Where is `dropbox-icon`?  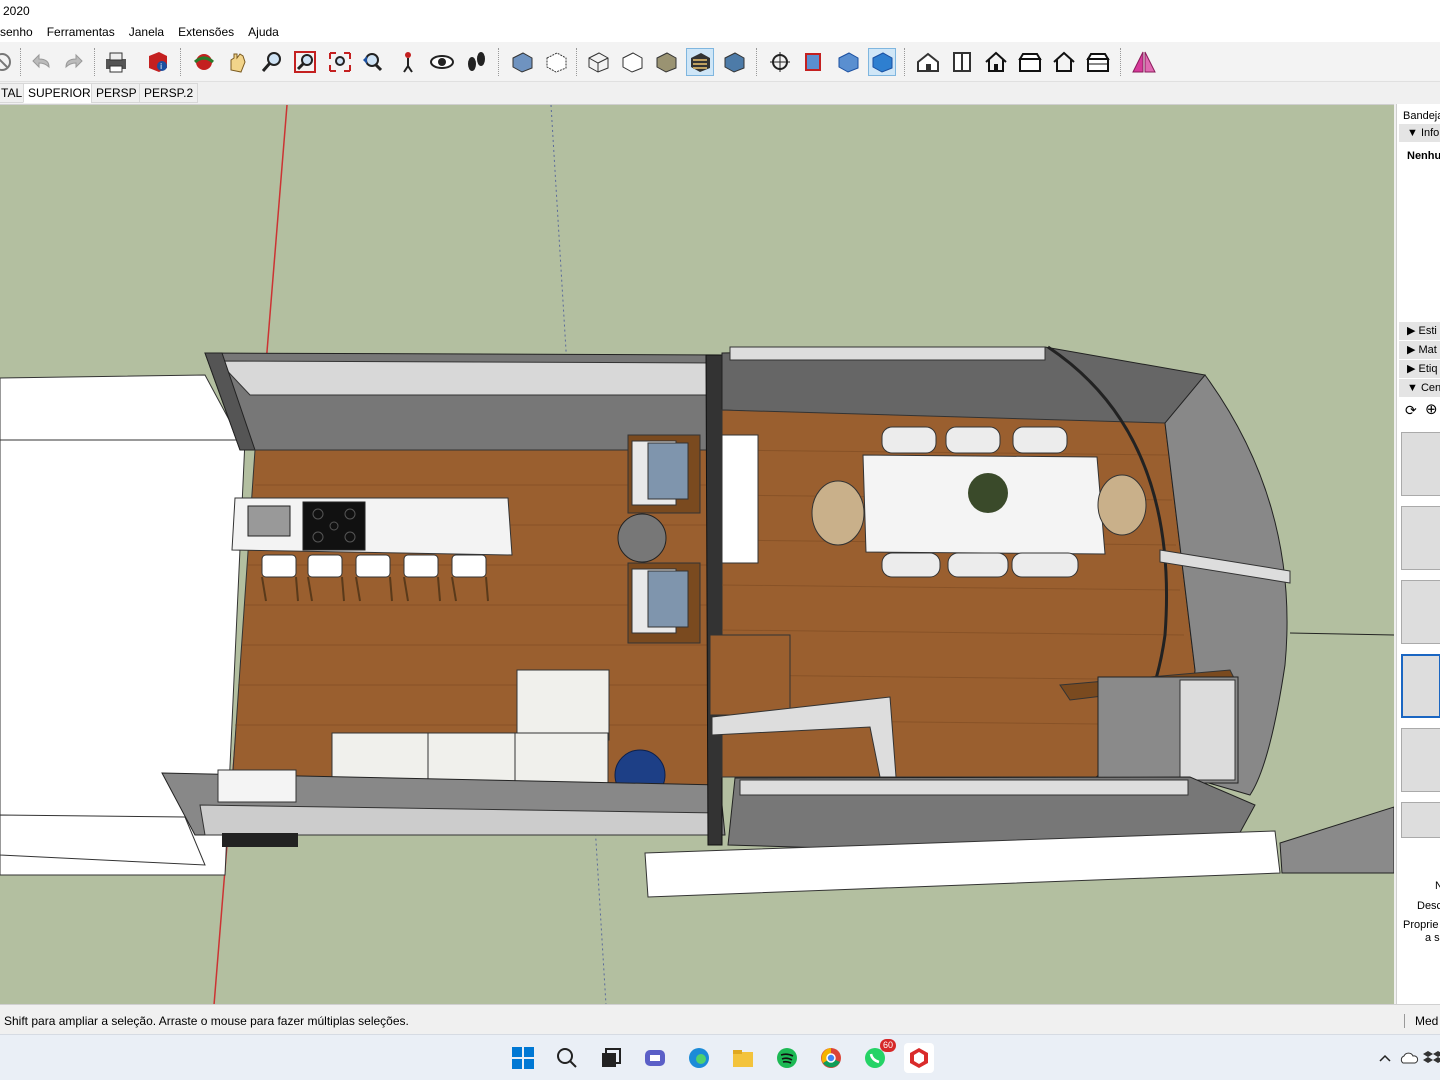
dropbox-icon is located at coordinates (1429, 1058).